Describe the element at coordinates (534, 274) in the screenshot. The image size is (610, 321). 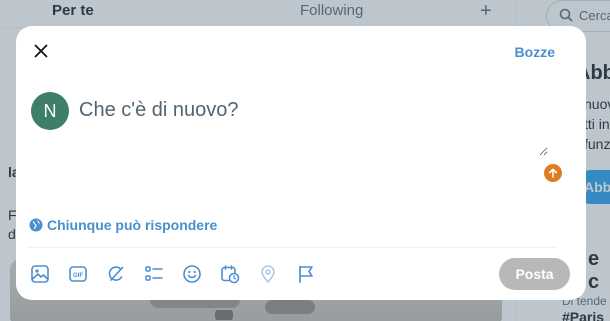
I see `post-button: Posta` at that location.